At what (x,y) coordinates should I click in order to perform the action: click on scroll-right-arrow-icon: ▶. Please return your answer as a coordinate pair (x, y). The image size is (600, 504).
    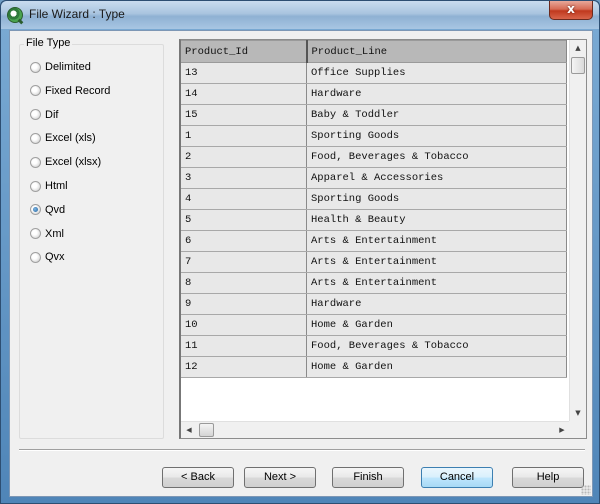
    Looking at the image, I should click on (562, 430).